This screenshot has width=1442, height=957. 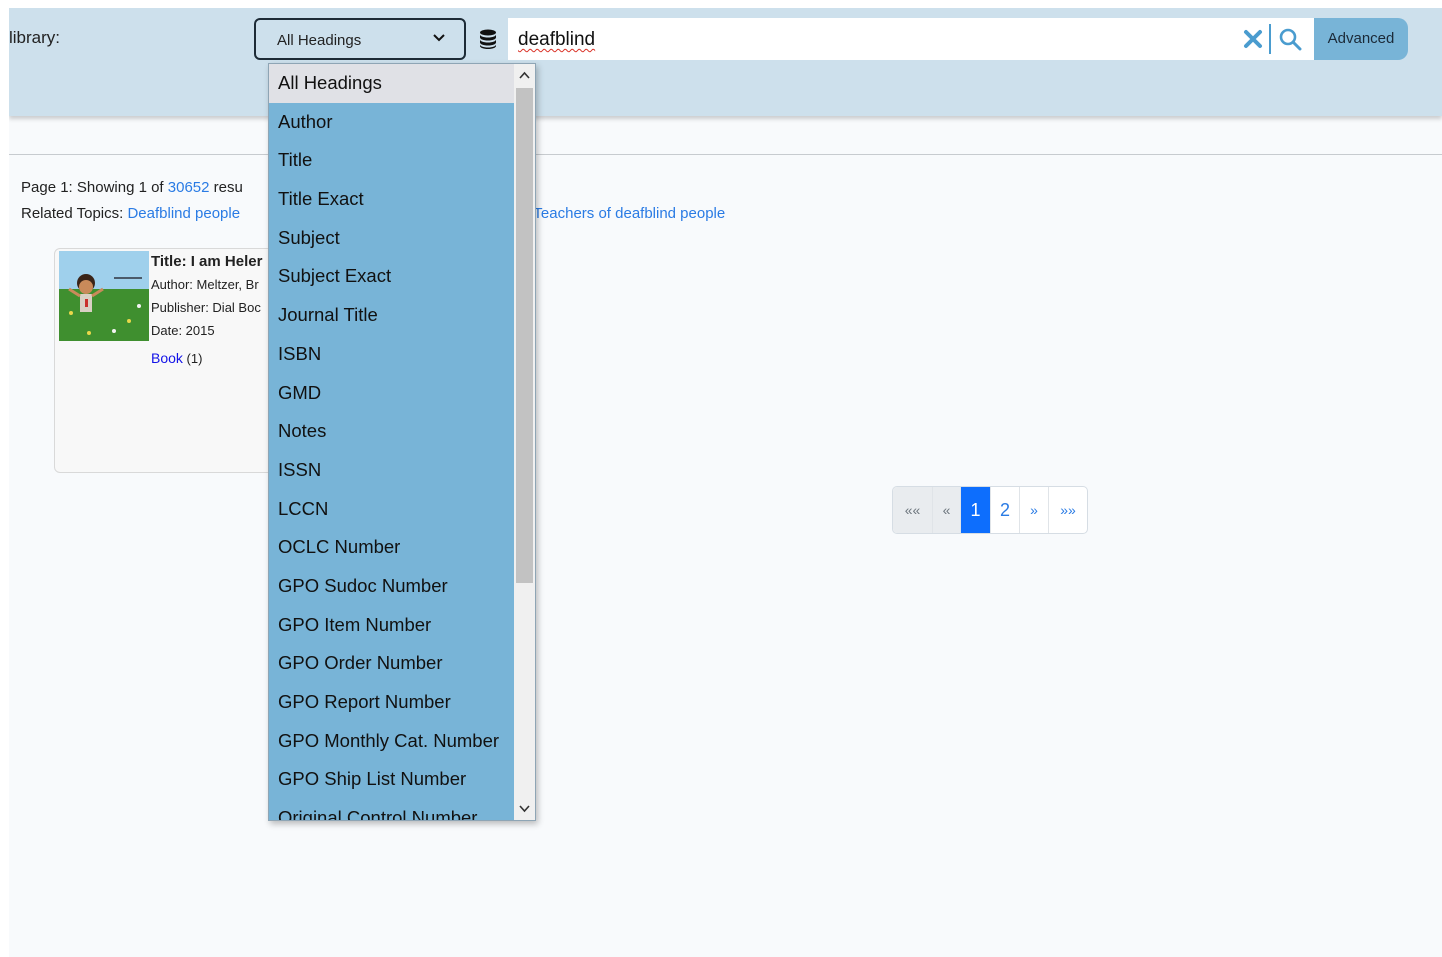 I want to click on dropdown-option-gpo-order-number: GPO Order Number, so click(x=392, y=663).